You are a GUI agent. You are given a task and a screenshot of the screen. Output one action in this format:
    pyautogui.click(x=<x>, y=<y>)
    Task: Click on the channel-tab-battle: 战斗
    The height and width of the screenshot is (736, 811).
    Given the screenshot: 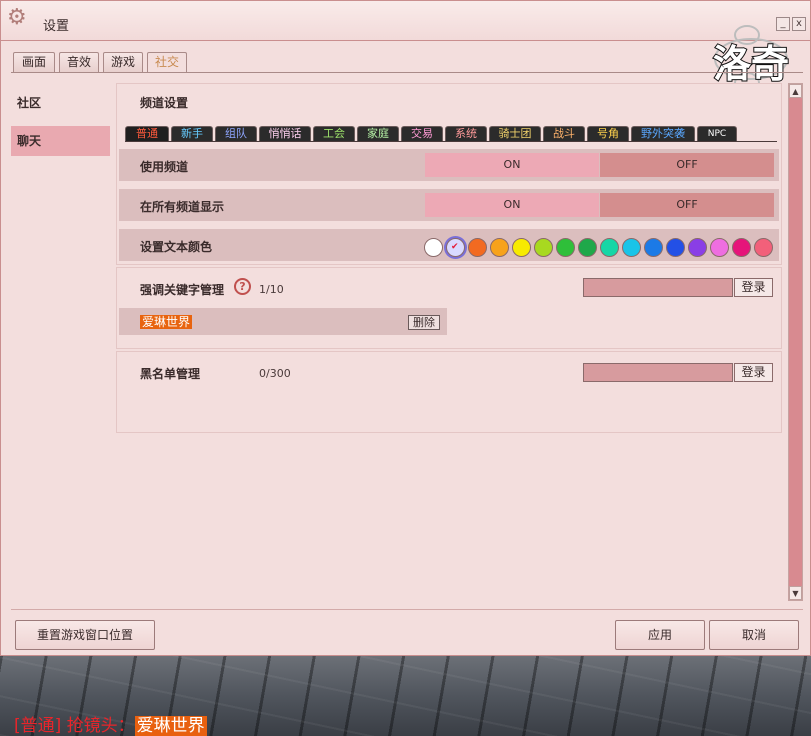 What is the action you would take?
    pyautogui.click(x=564, y=133)
    